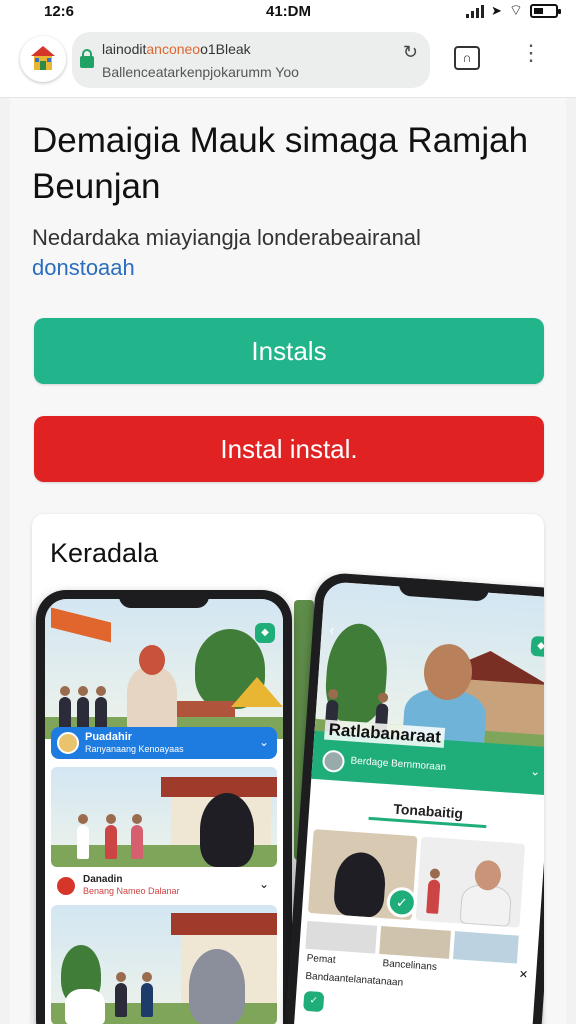  I want to click on banner-subtitle: Ranyanaang Kenoayaas, so click(134, 749).